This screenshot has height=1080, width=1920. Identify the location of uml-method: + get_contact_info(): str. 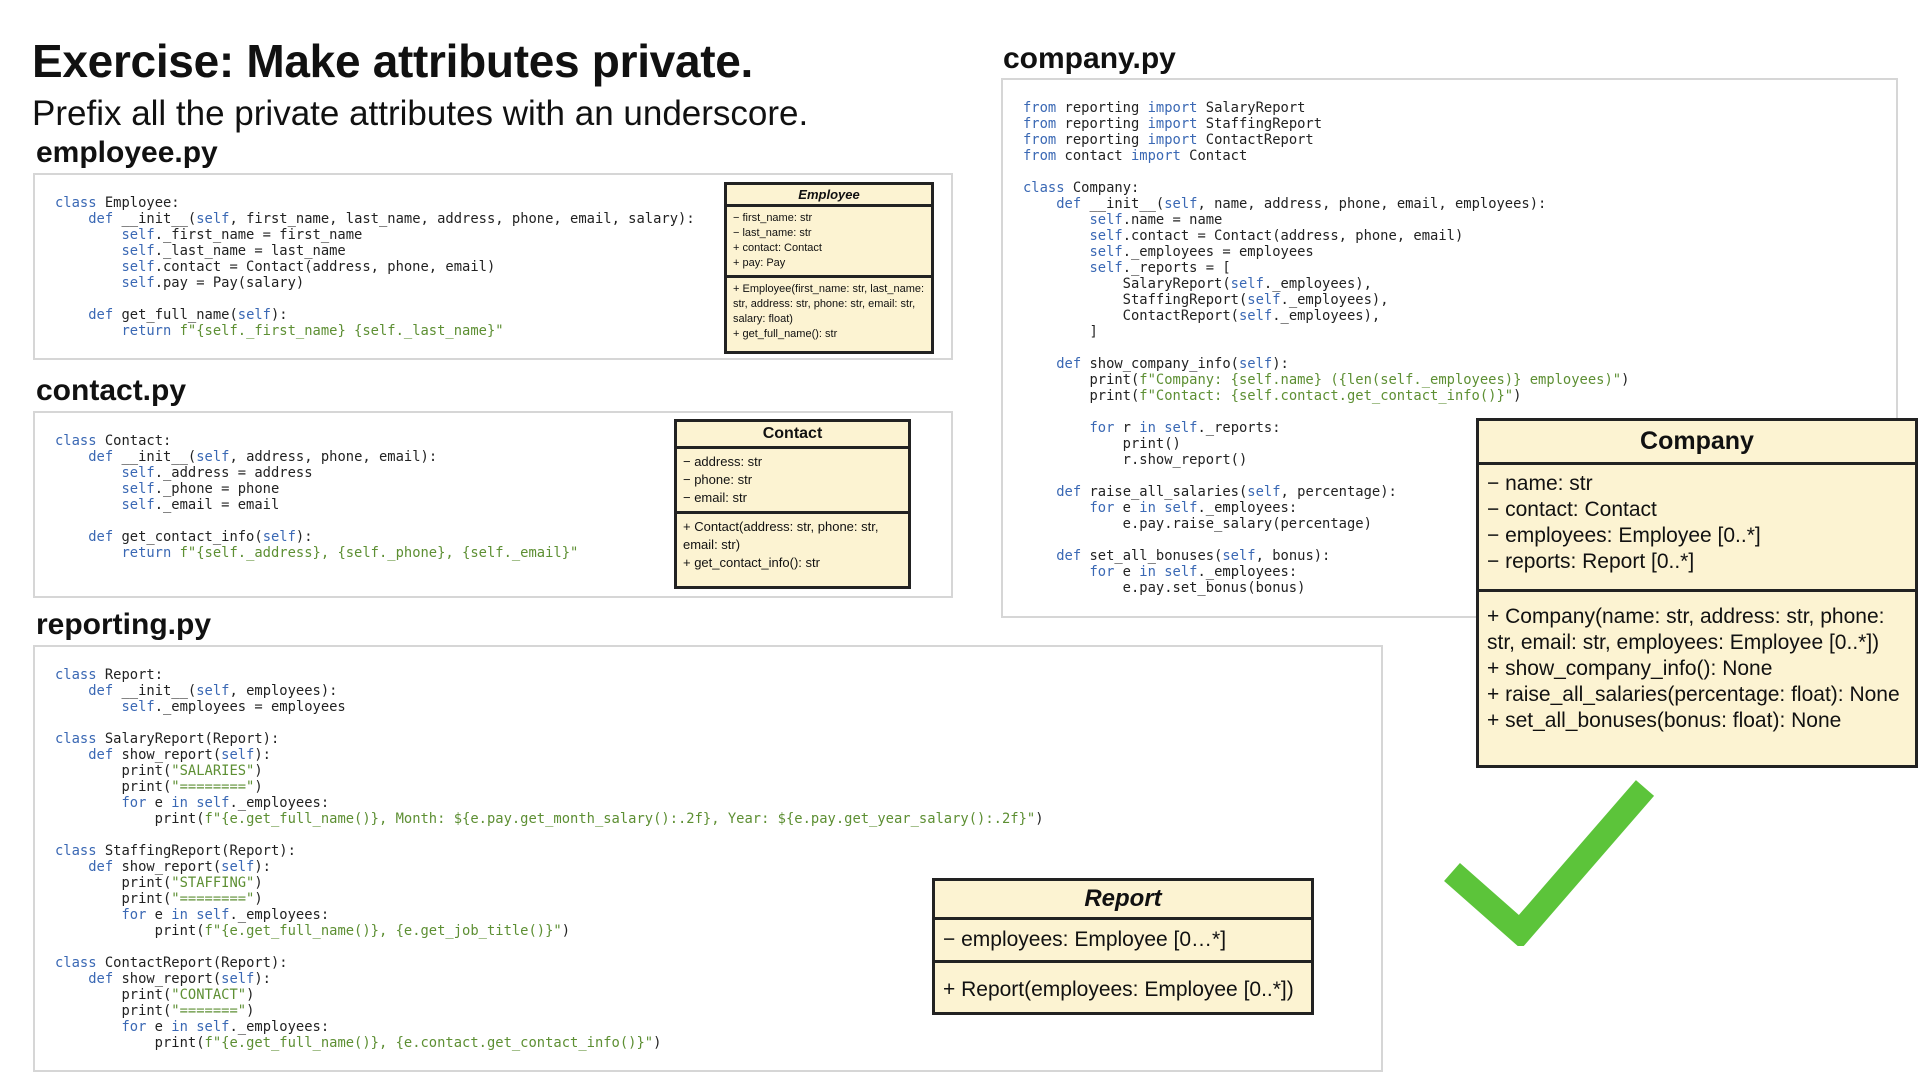
(751, 562).